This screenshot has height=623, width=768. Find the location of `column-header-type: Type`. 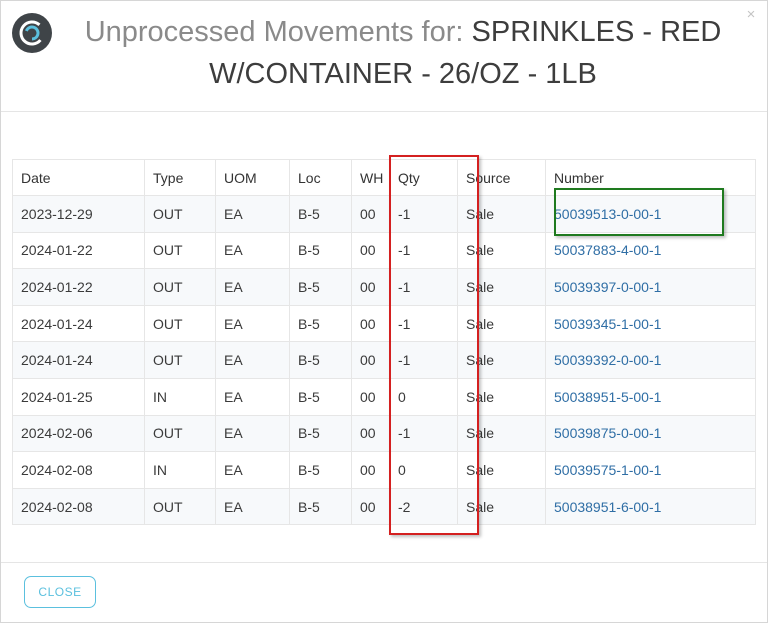

column-header-type: Type is located at coordinates (180, 177).